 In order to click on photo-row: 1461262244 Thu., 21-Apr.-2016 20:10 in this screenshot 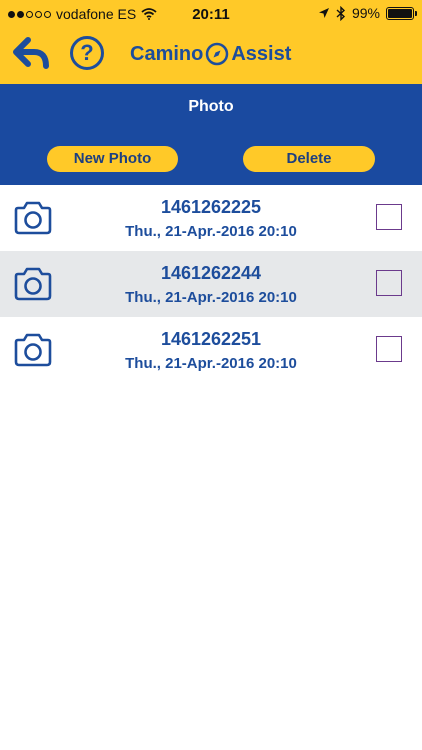, I will do `click(211, 284)`.